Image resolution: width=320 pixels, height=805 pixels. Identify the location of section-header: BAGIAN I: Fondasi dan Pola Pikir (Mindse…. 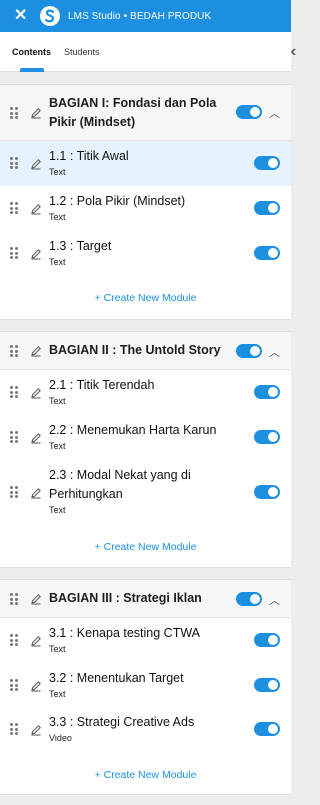
(145, 113).